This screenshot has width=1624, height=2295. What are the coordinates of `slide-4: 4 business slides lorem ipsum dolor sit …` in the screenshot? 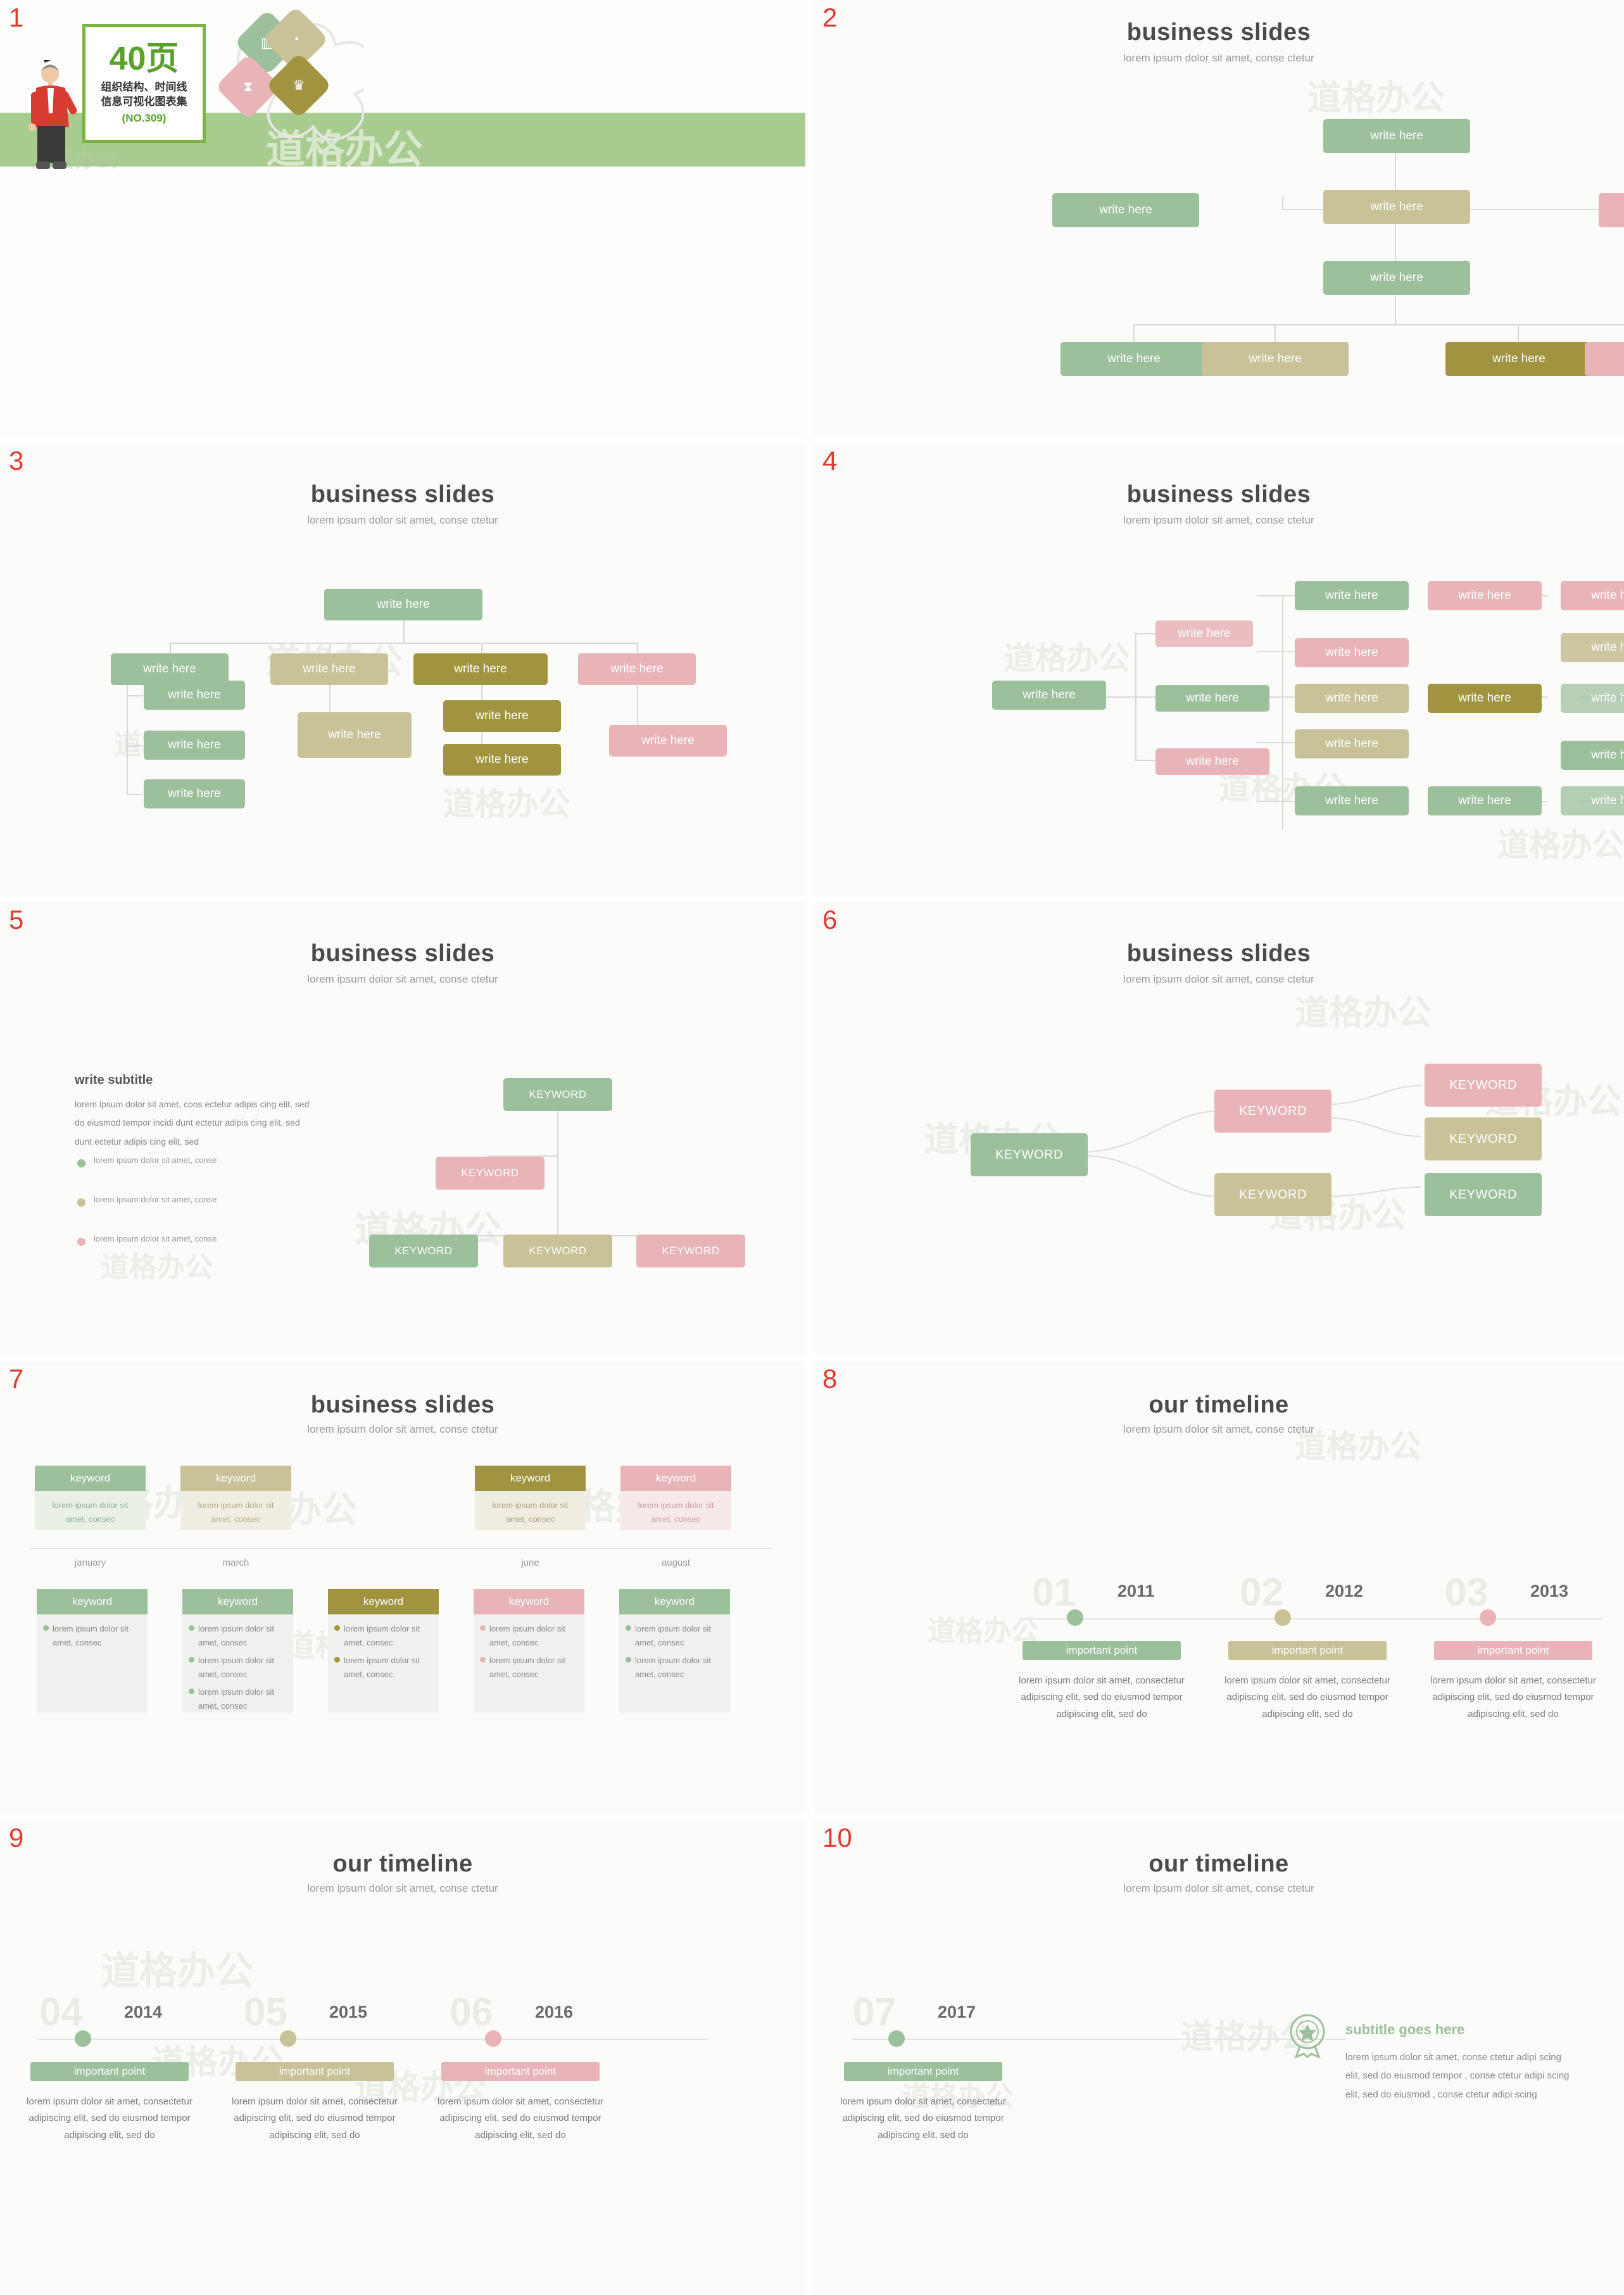 It's located at (1219, 669).